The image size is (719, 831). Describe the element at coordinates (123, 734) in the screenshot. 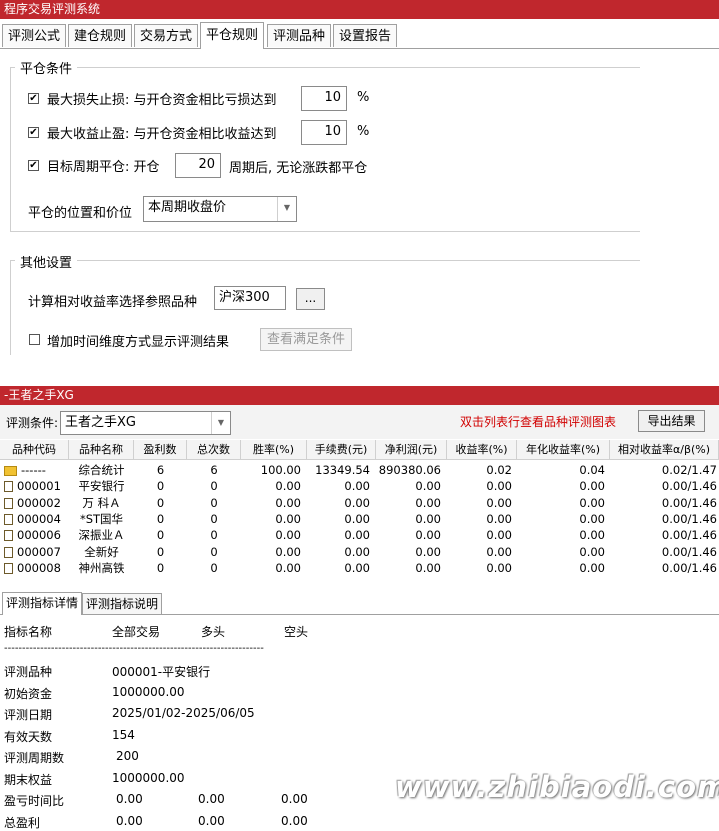

I see `detail-value: 154` at that location.